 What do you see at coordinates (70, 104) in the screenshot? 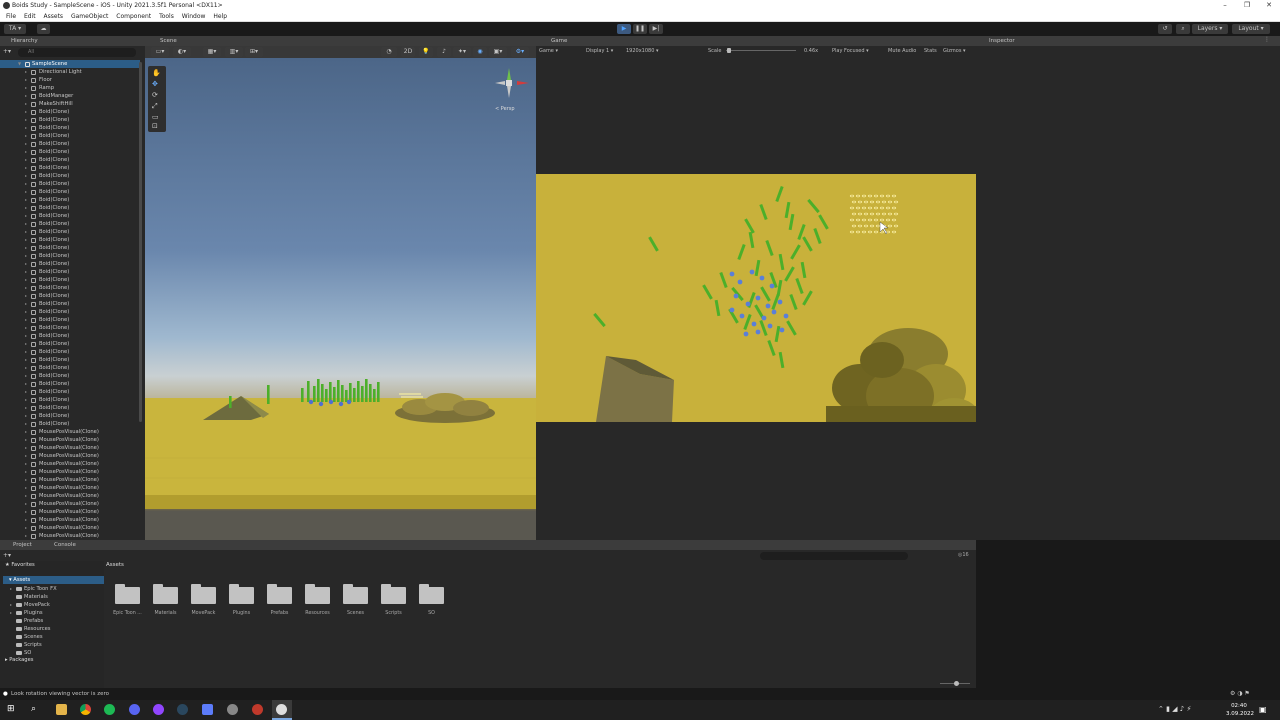
I see `hierarchy-item: MakeShiftHill ▸` at bounding box center [70, 104].